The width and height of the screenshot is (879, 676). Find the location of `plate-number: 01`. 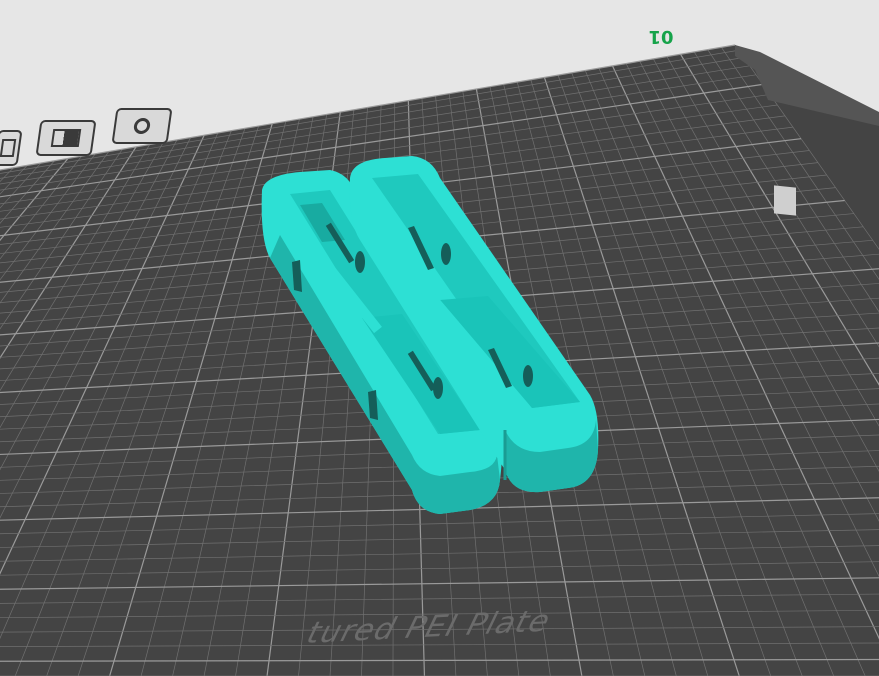

plate-number: 01 is located at coordinates (661, 36).